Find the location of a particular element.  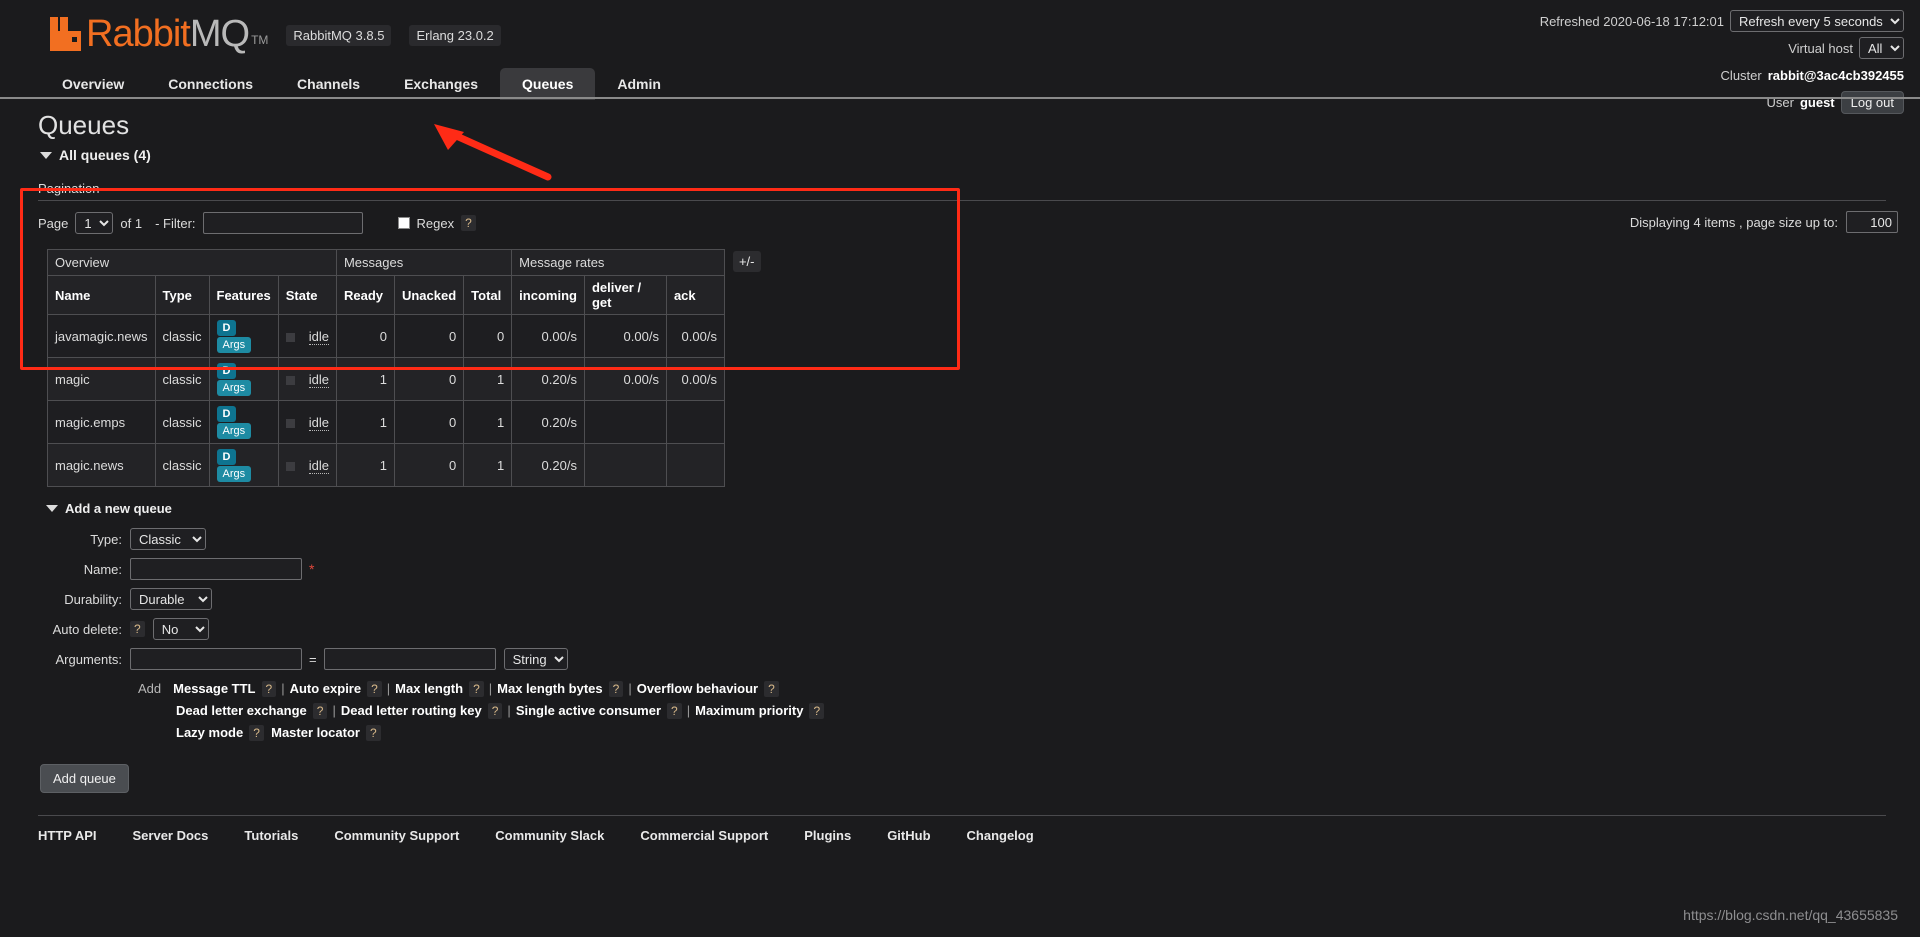

argument-preset-single-active-consumer: Single active consumer is located at coordinates (588, 710).